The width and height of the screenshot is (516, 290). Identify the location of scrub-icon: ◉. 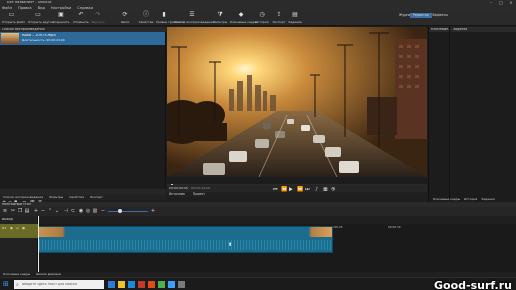
(81, 211).